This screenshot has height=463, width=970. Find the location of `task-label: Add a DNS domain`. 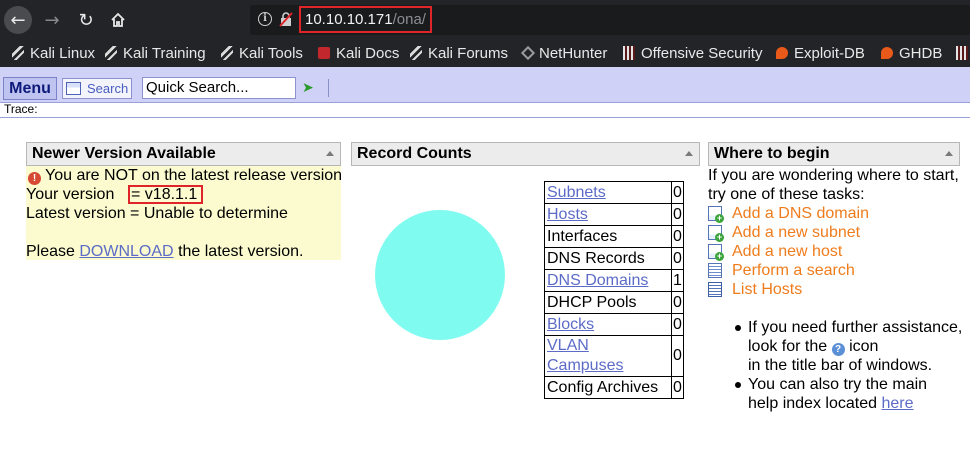

task-label: Add a DNS domain is located at coordinates (800, 213).